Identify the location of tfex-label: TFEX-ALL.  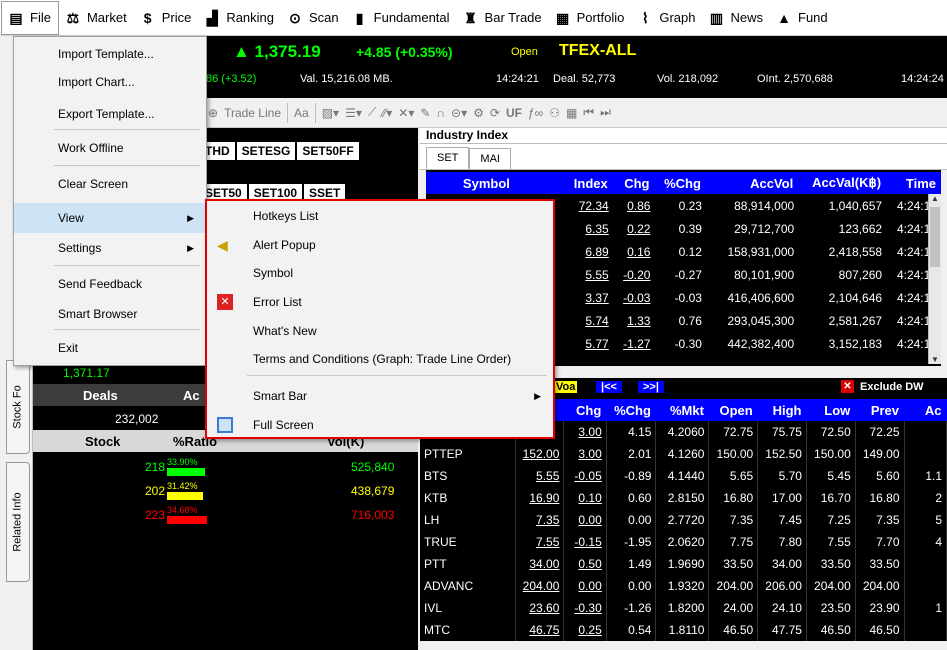
(598, 50).